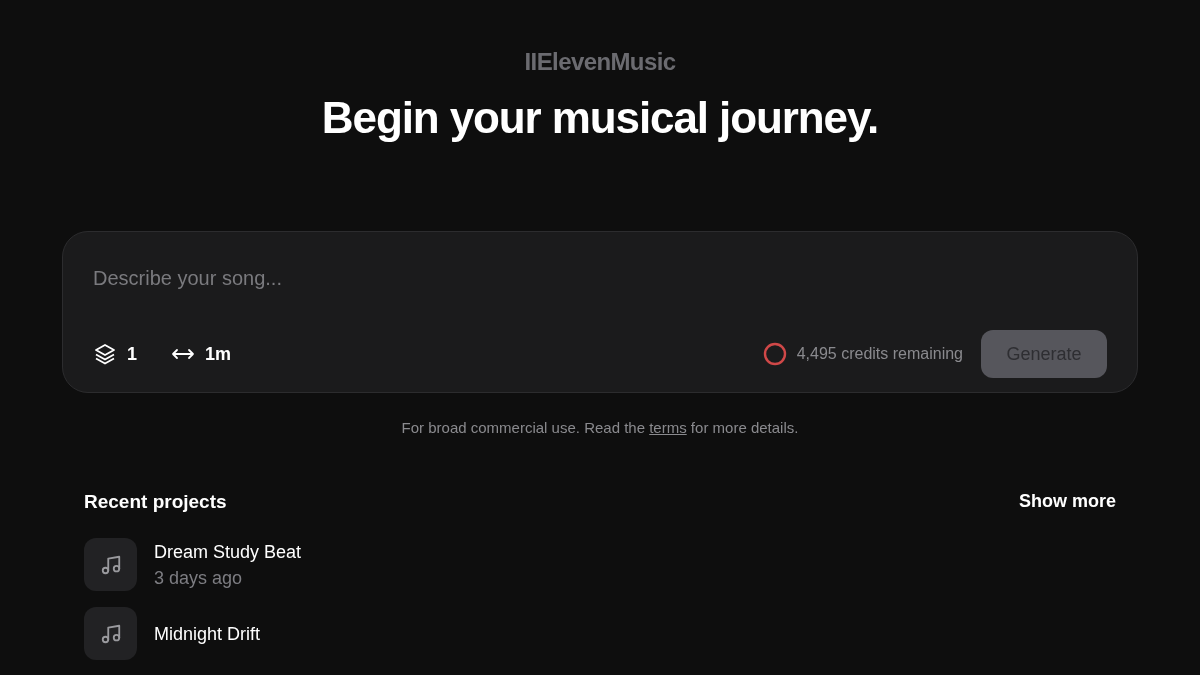 The image size is (1200, 675). I want to click on variants-button: 1, so click(115, 354).